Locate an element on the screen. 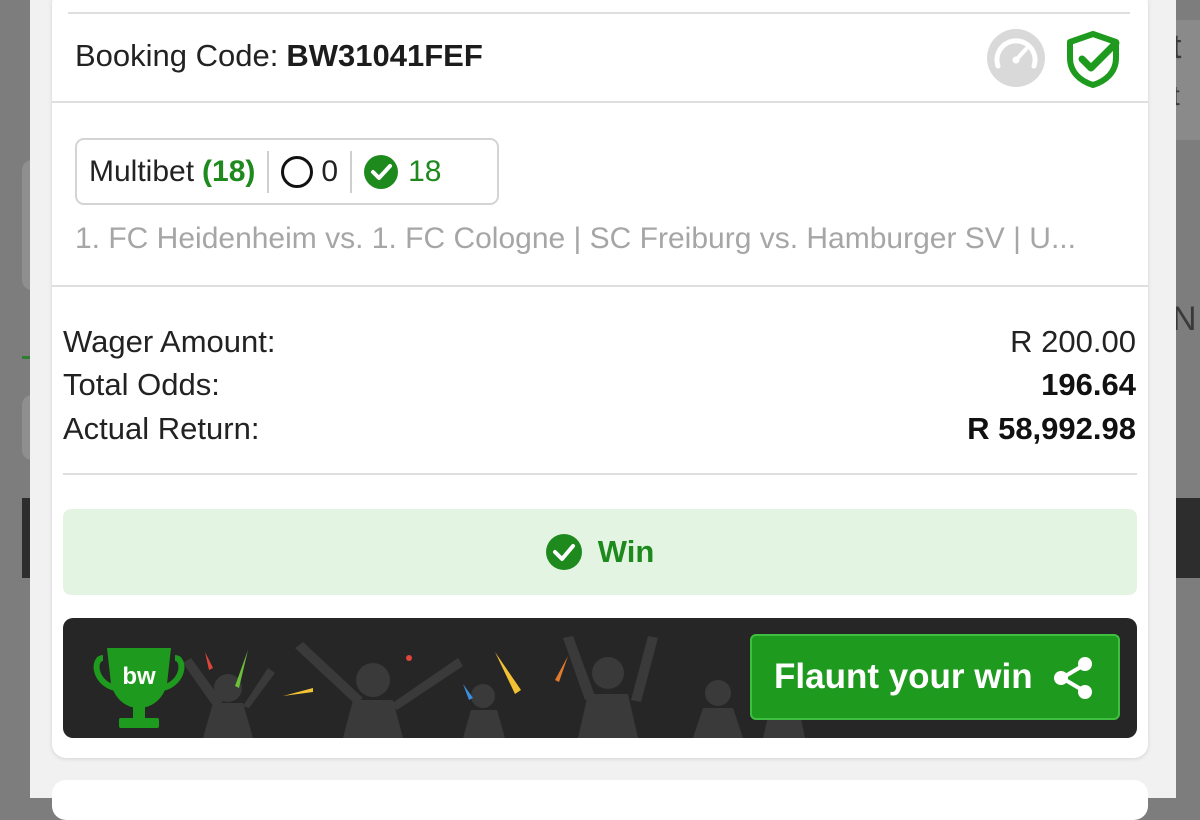 Image resolution: width=1200 pixels, height=820 pixels. odds-label: Total Odds: is located at coordinates (141, 384).